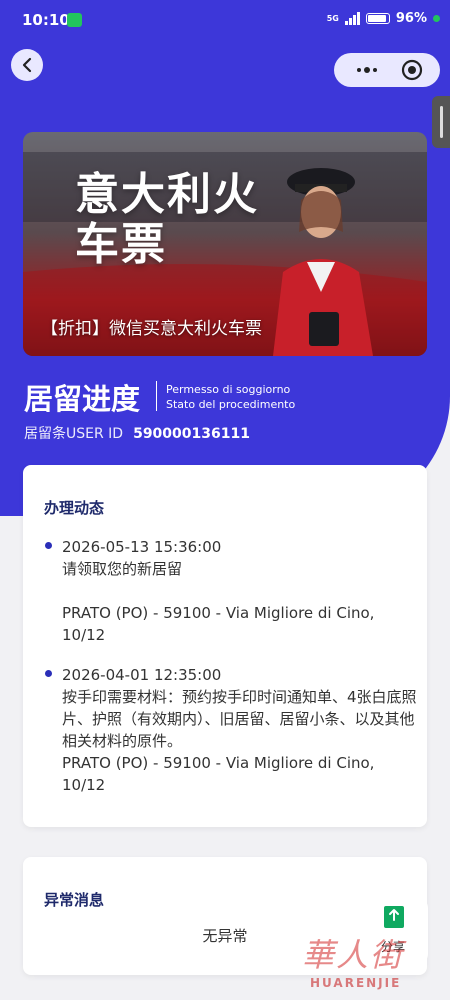  Describe the element at coordinates (74, 508) in the screenshot. I see `progress-card-title: 办理动态` at that location.